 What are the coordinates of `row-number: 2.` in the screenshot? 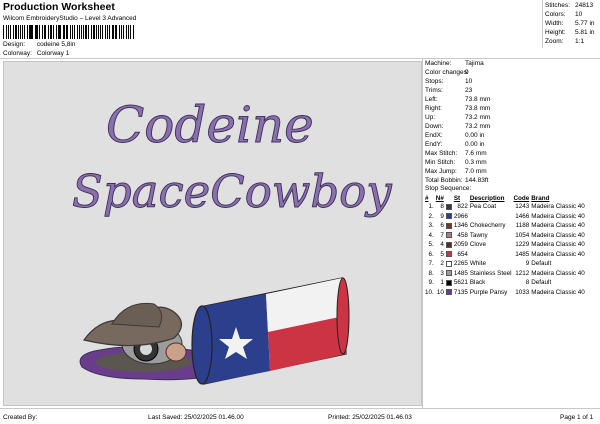 It's located at (431, 216).